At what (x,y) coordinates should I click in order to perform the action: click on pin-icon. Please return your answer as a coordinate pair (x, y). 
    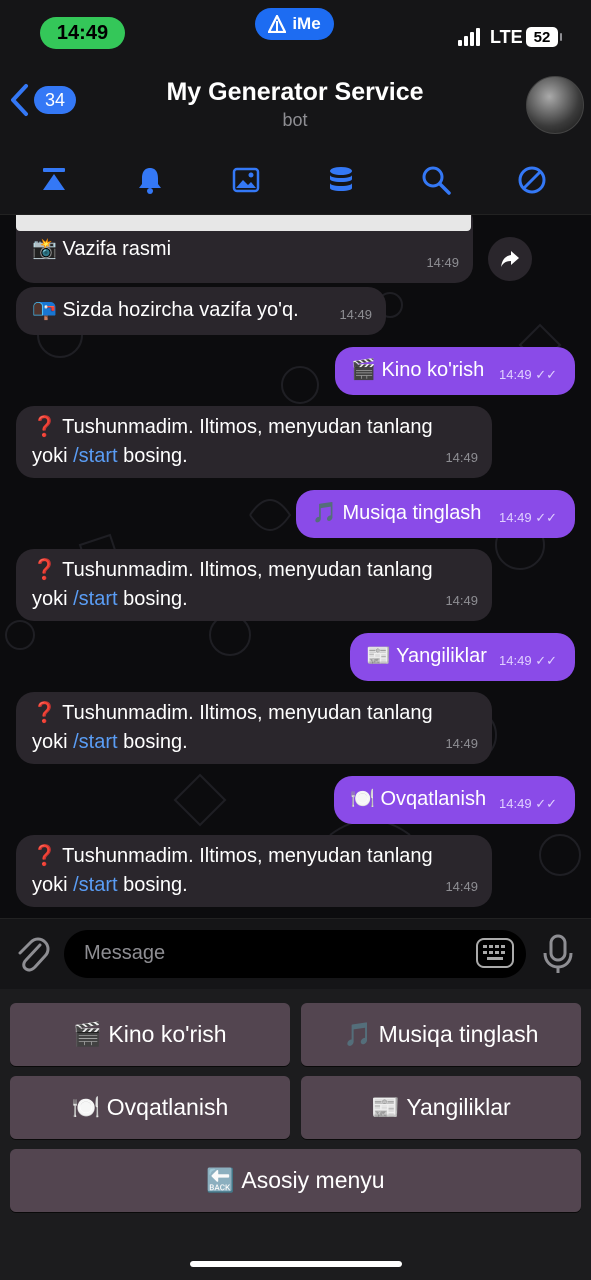
    Looking at the image, I should click on (54, 180).